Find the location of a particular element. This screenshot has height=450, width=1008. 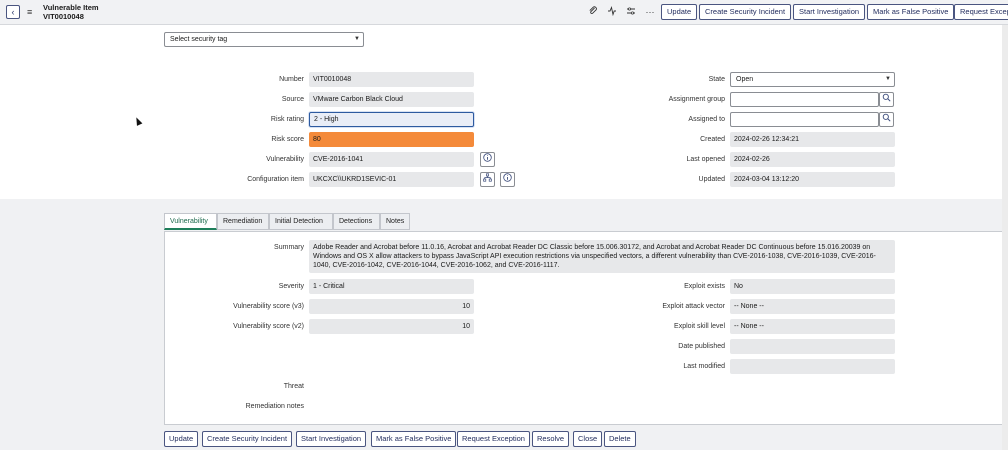

vuln-score-v3-field: 10 is located at coordinates (391, 306).